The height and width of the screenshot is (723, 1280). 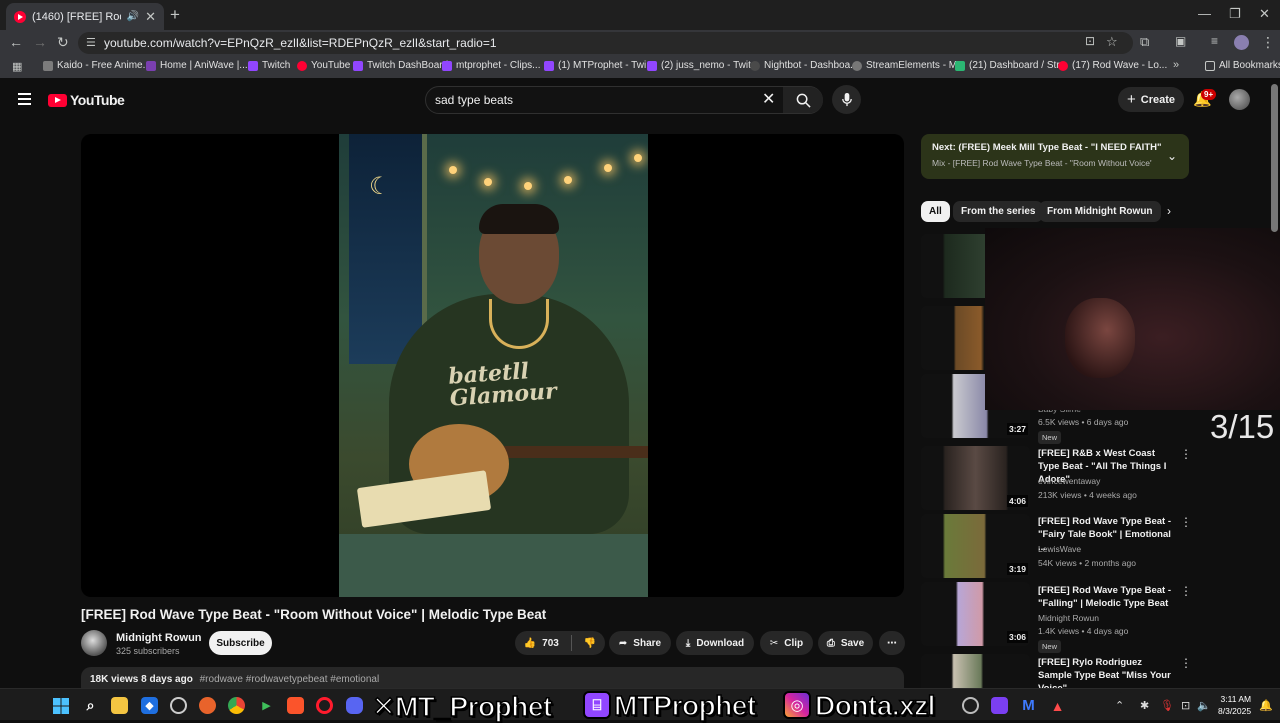 I want to click on arrow-right-icon: →, so click(x=40, y=42).